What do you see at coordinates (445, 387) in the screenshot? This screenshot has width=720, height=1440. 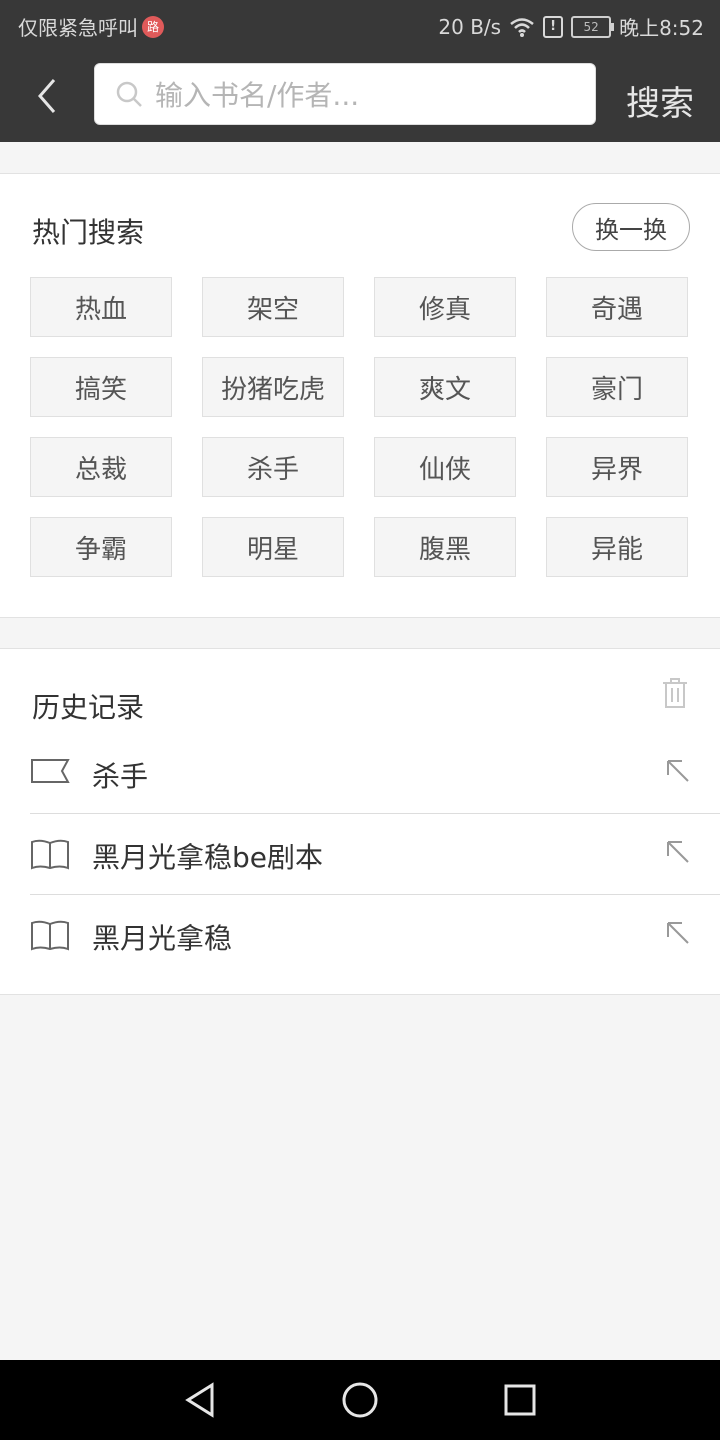 I see `hot-tag: 爽文` at bounding box center [445, 387].